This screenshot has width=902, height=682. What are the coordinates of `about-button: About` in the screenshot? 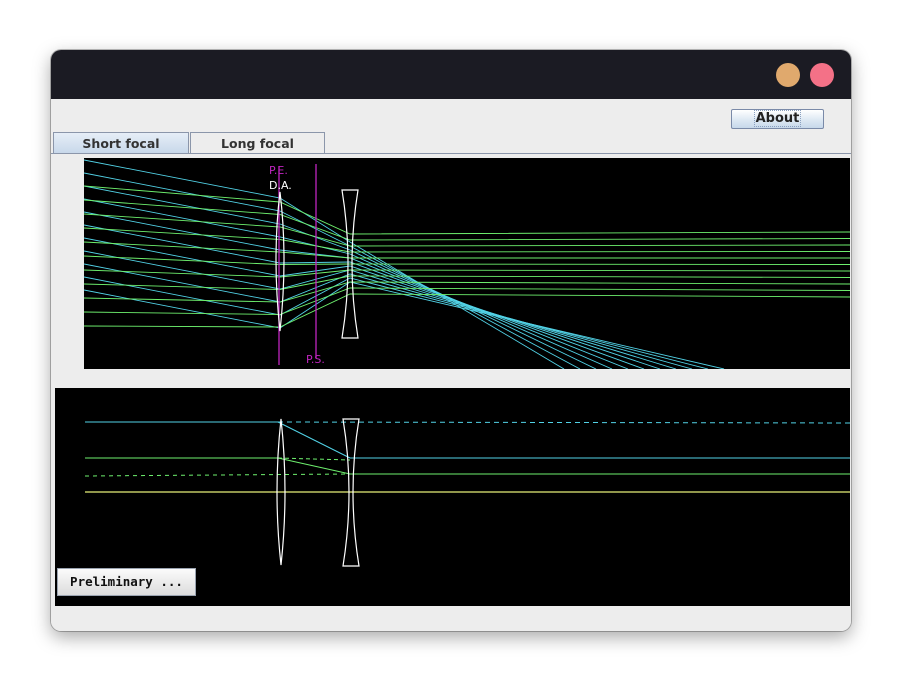 It's located at (777, 119).